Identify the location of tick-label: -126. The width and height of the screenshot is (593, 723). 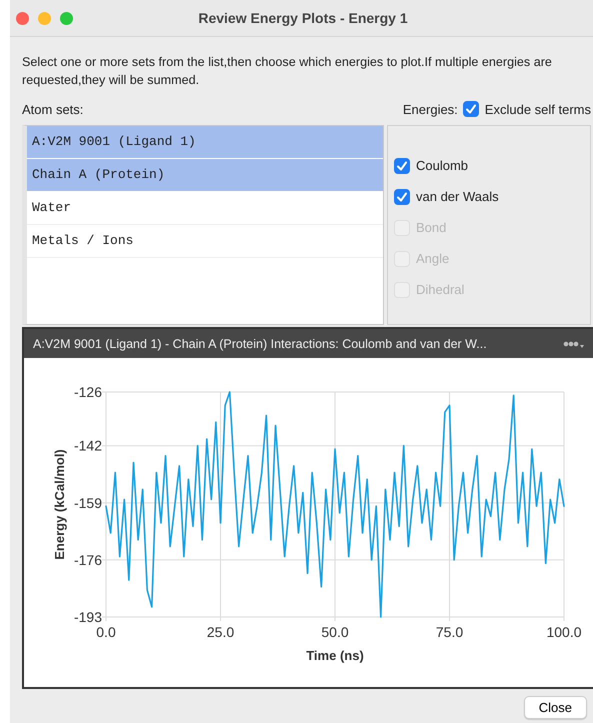
(88, 392).